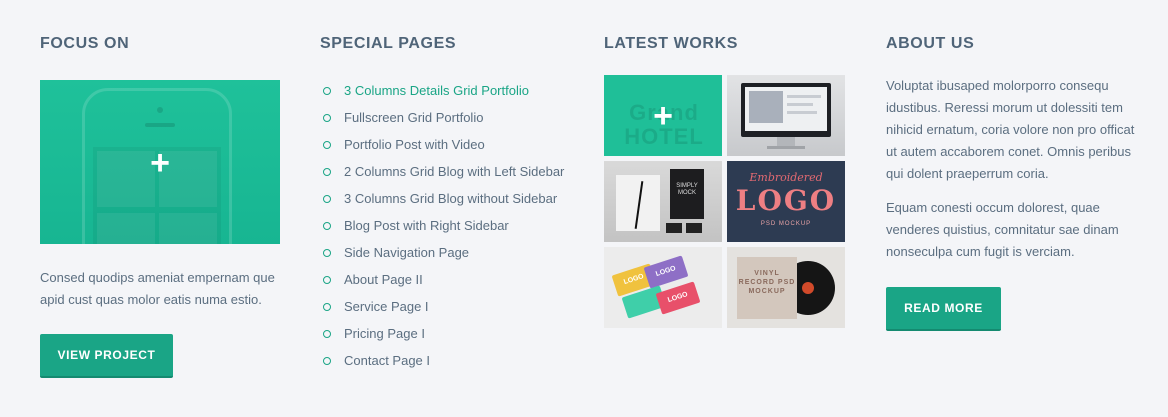  I want to click on view-project-button: VIEW PROJECT, so click(106, 356).